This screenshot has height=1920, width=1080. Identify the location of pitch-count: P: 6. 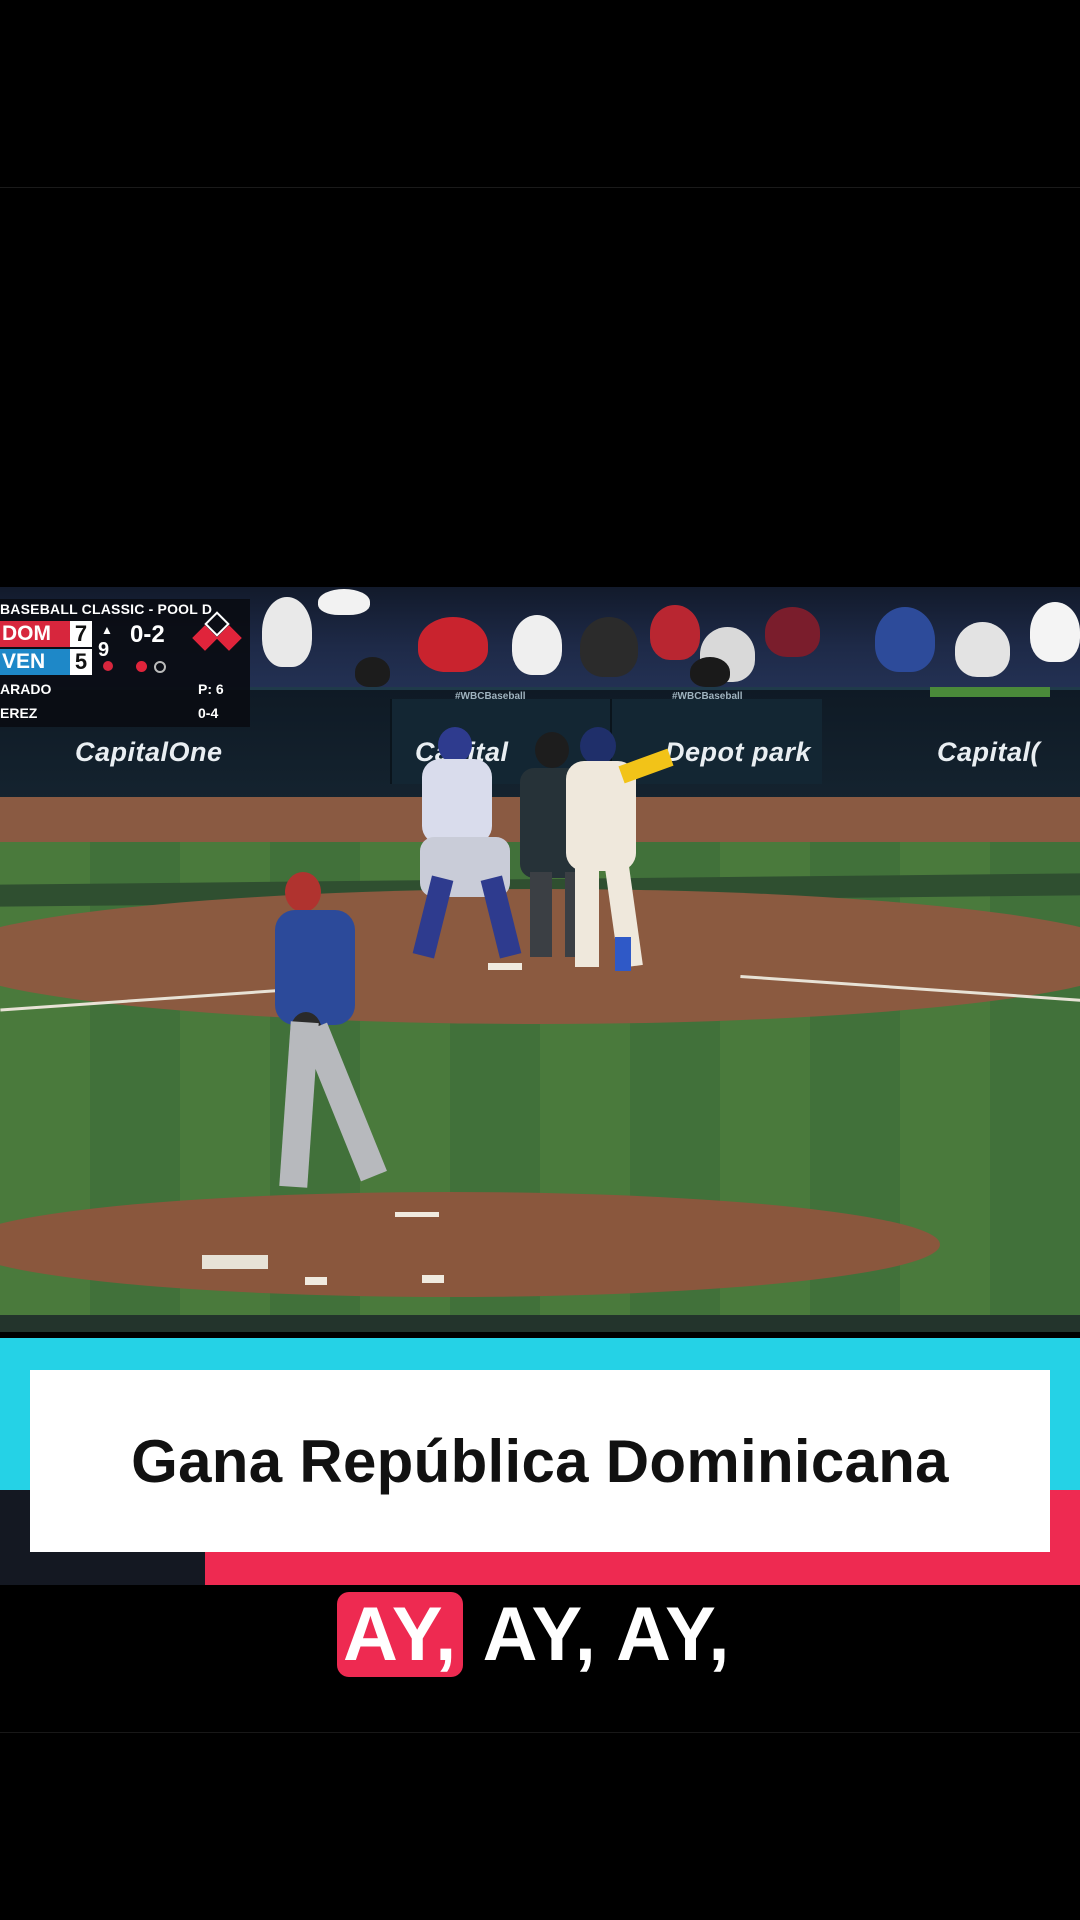
(211, 689).